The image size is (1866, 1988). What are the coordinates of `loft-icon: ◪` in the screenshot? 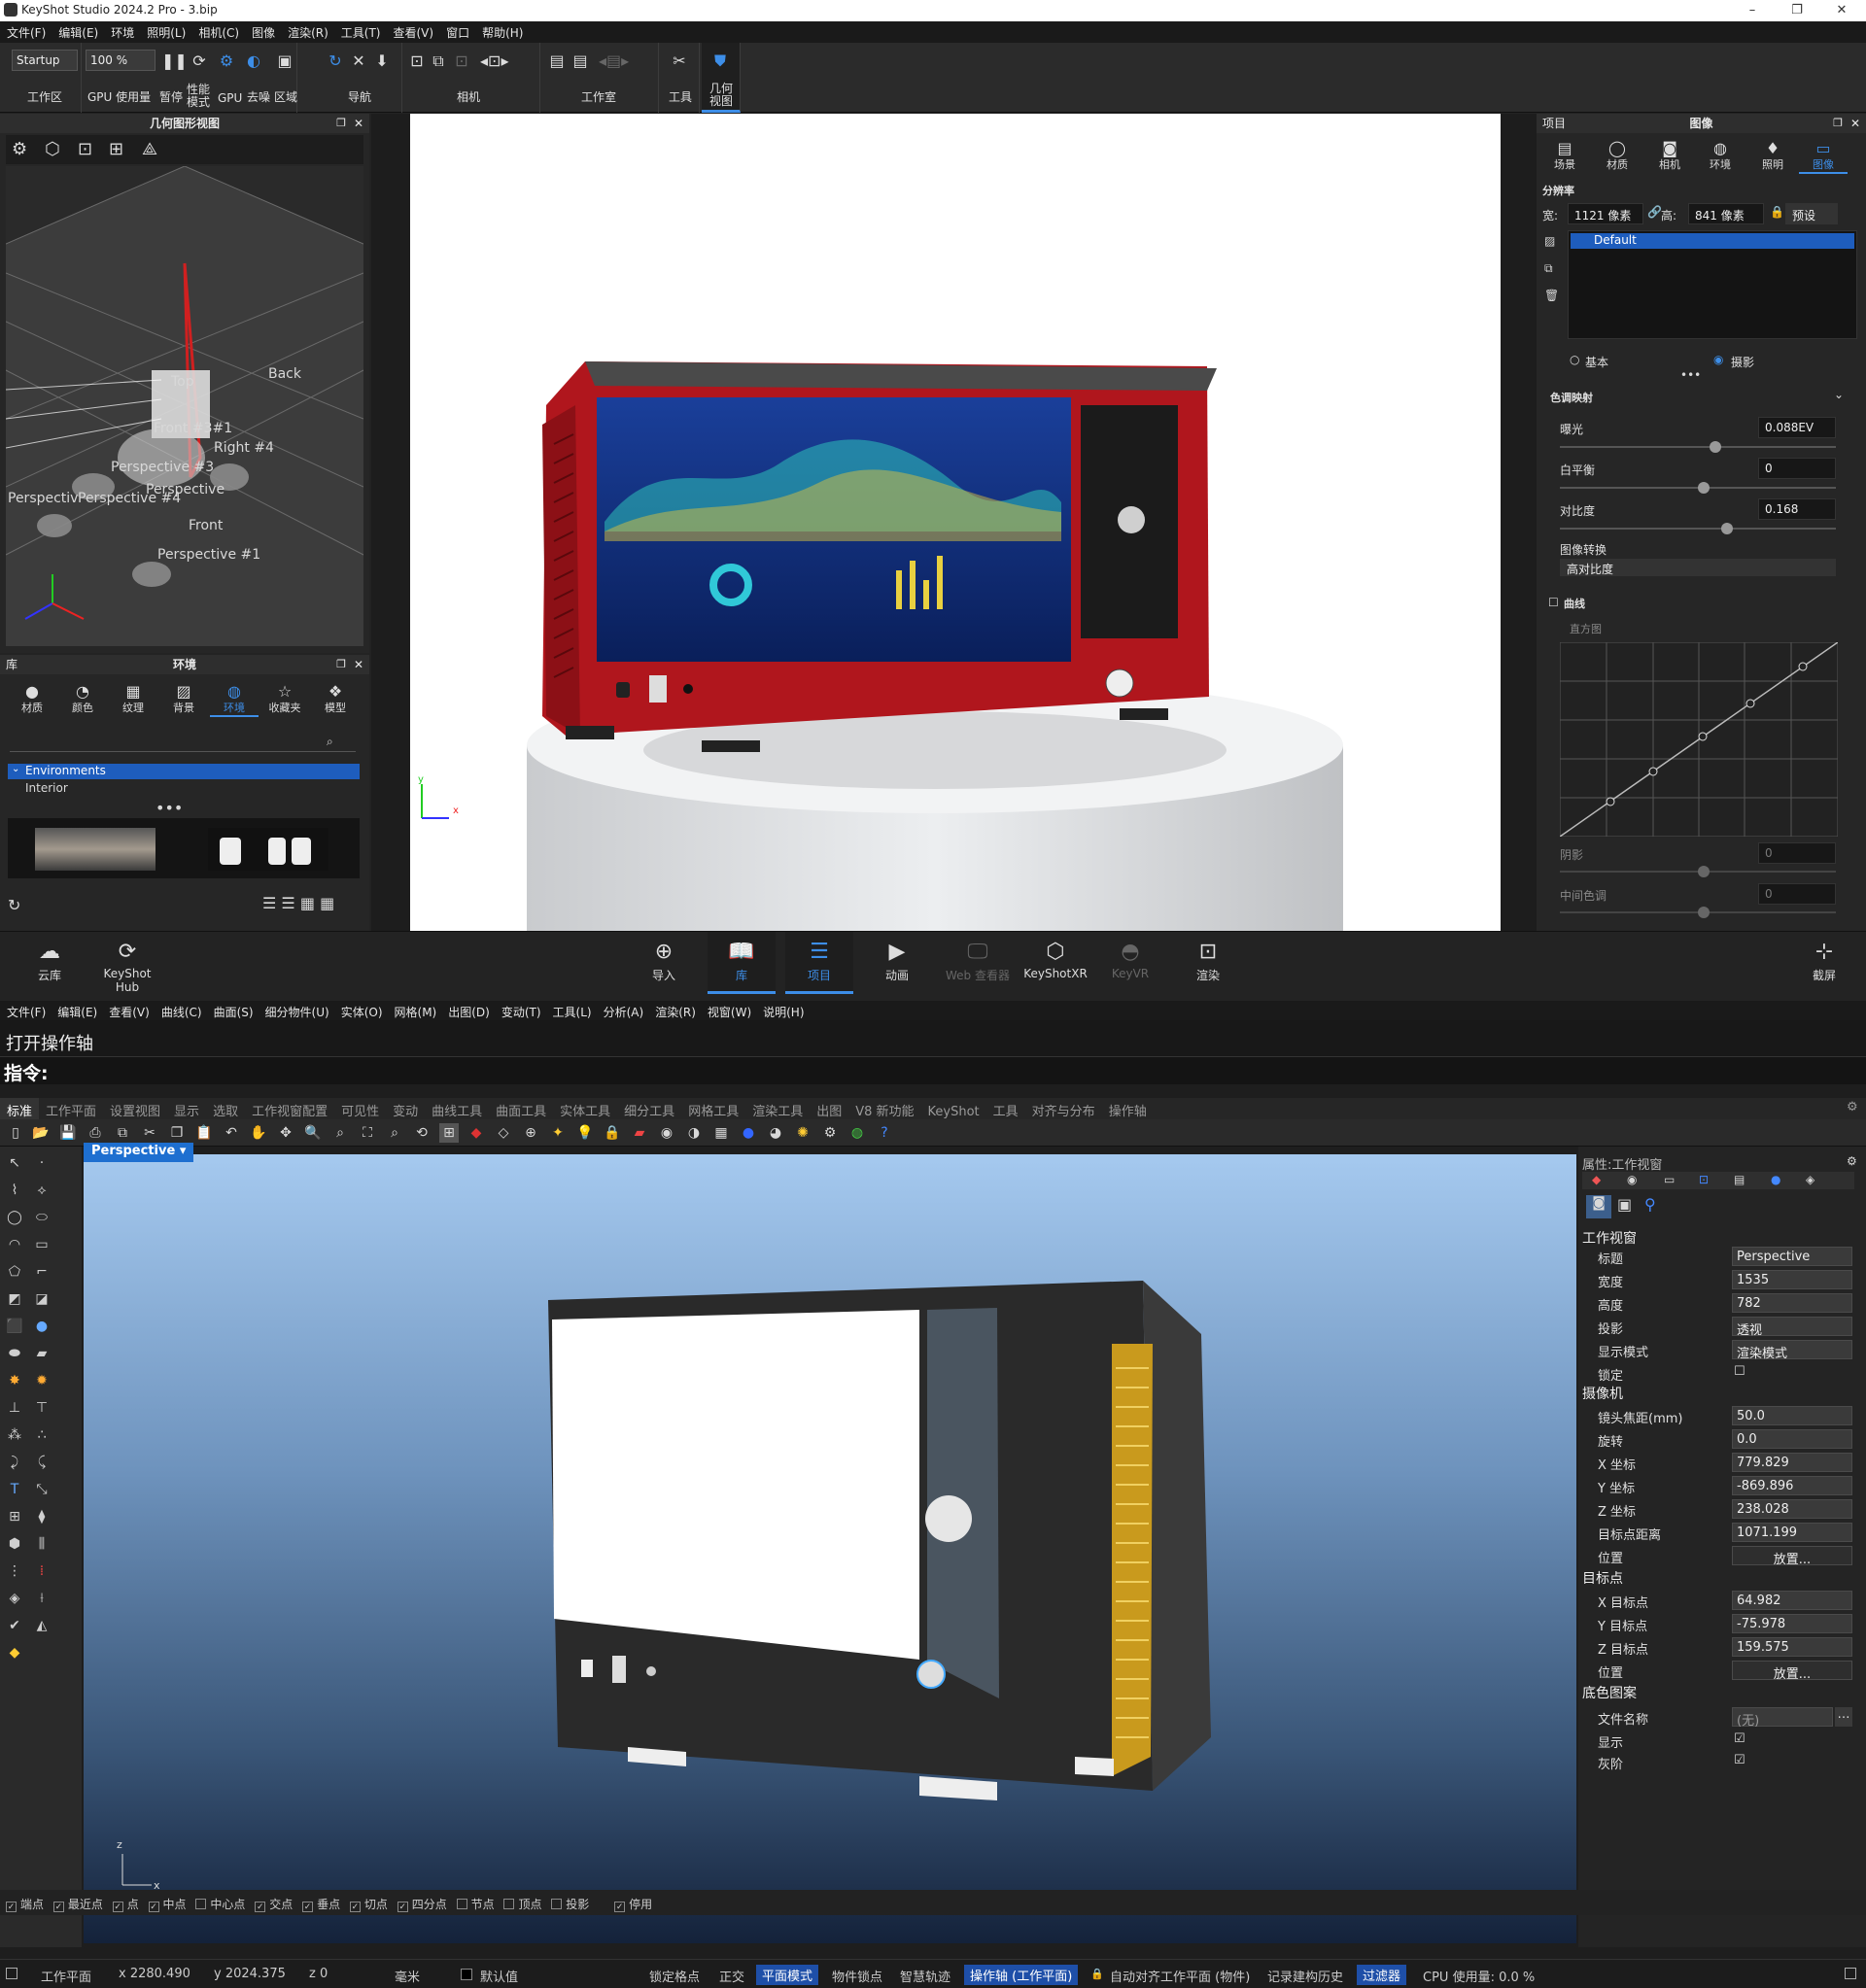 It's located at (41, 1299).